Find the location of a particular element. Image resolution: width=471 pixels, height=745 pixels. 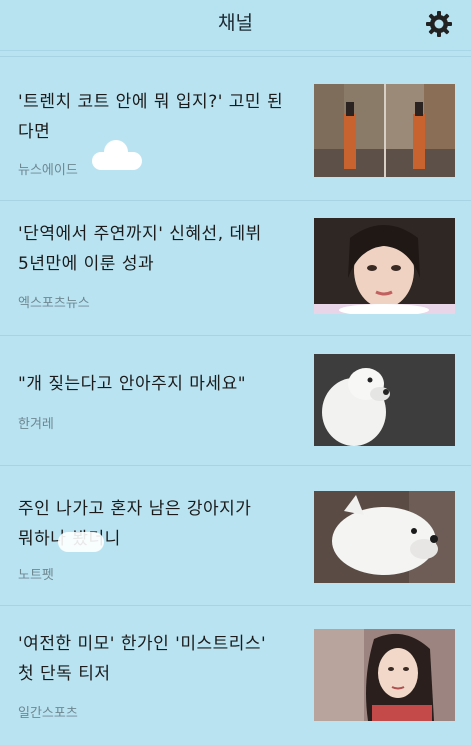

page-title: 채널 is located at coordinates (235, 23).